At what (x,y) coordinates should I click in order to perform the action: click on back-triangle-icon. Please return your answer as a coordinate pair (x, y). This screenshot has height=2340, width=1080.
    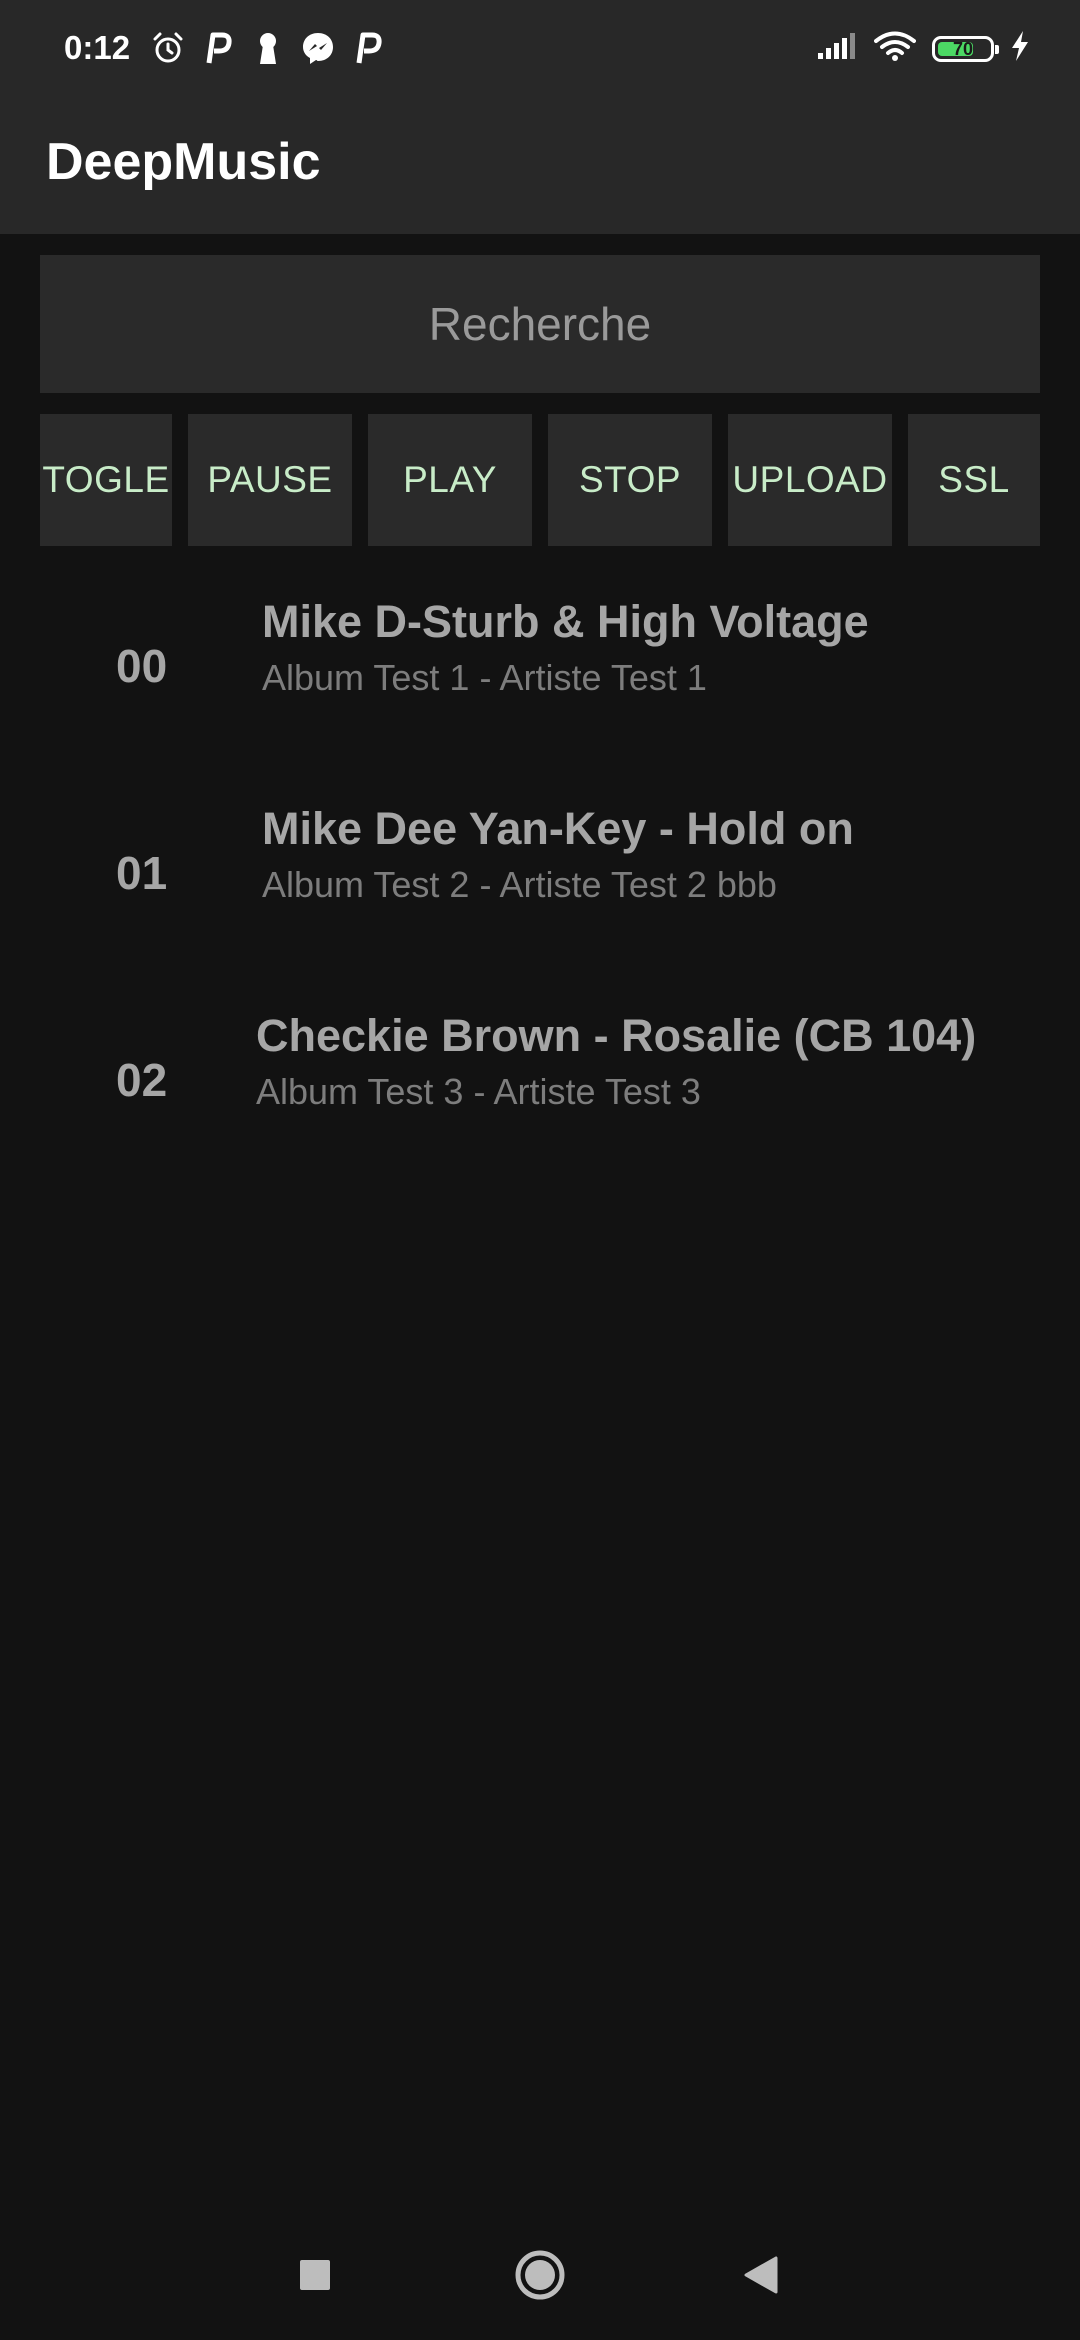
    Looking at the image, I should click on (760, 2275).